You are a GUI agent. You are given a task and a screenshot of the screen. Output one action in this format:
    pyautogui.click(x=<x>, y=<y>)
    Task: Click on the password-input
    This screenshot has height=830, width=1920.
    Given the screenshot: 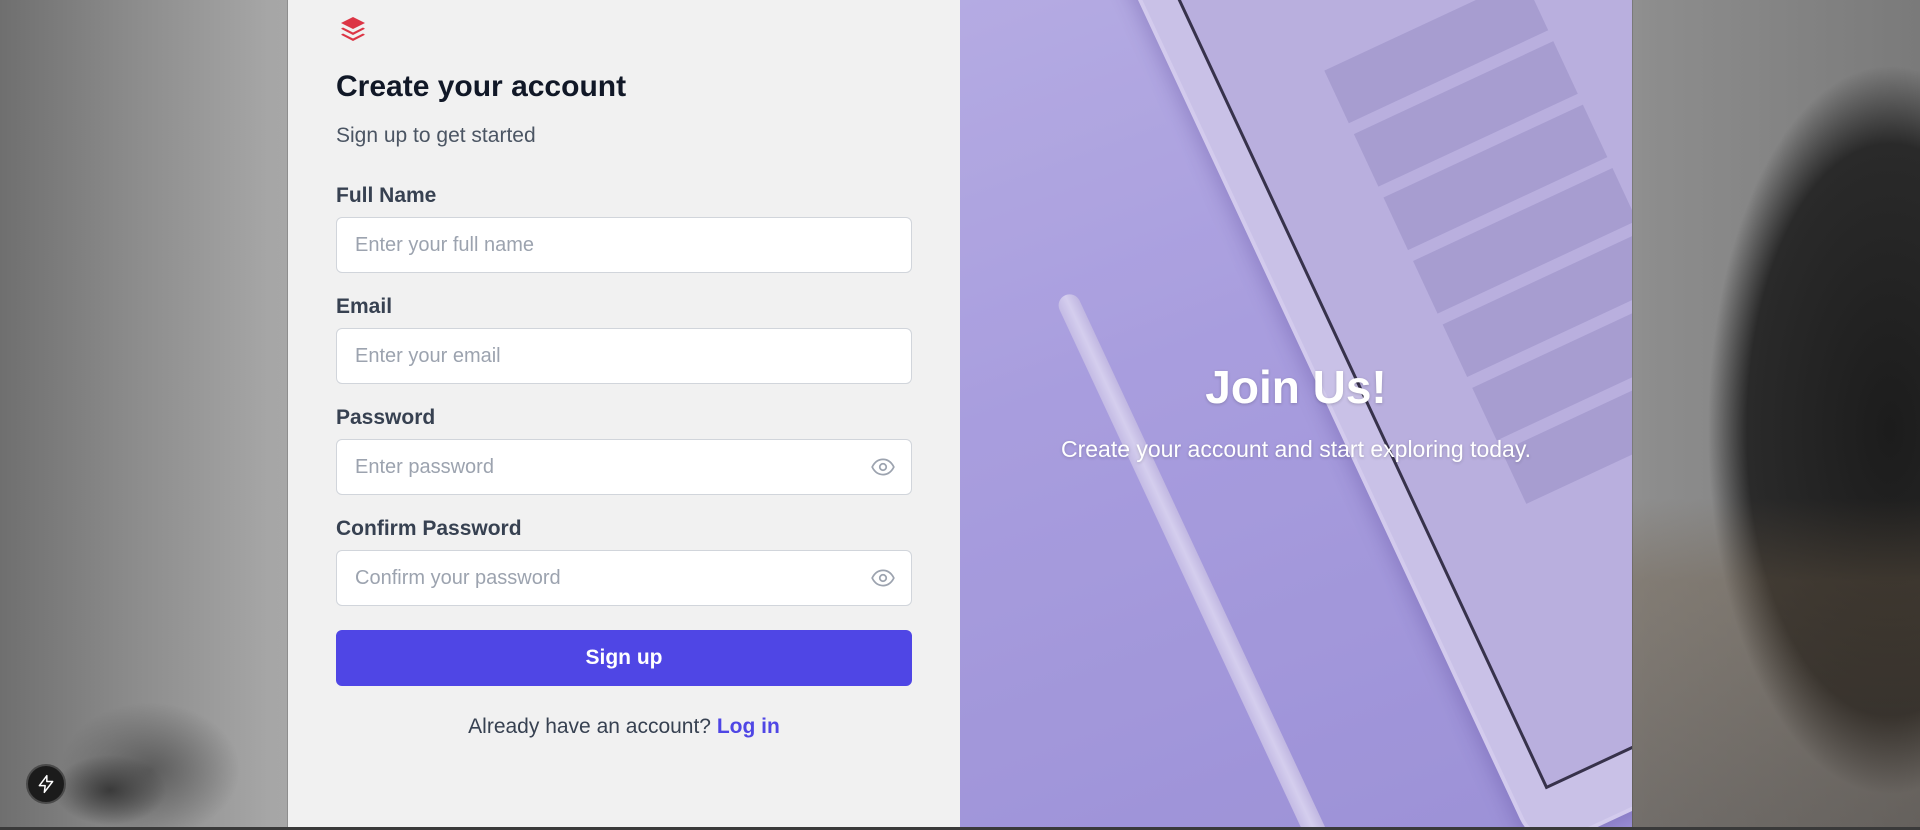 What is the action you would take?
    pyautogui.click(x=624, y=467)
    